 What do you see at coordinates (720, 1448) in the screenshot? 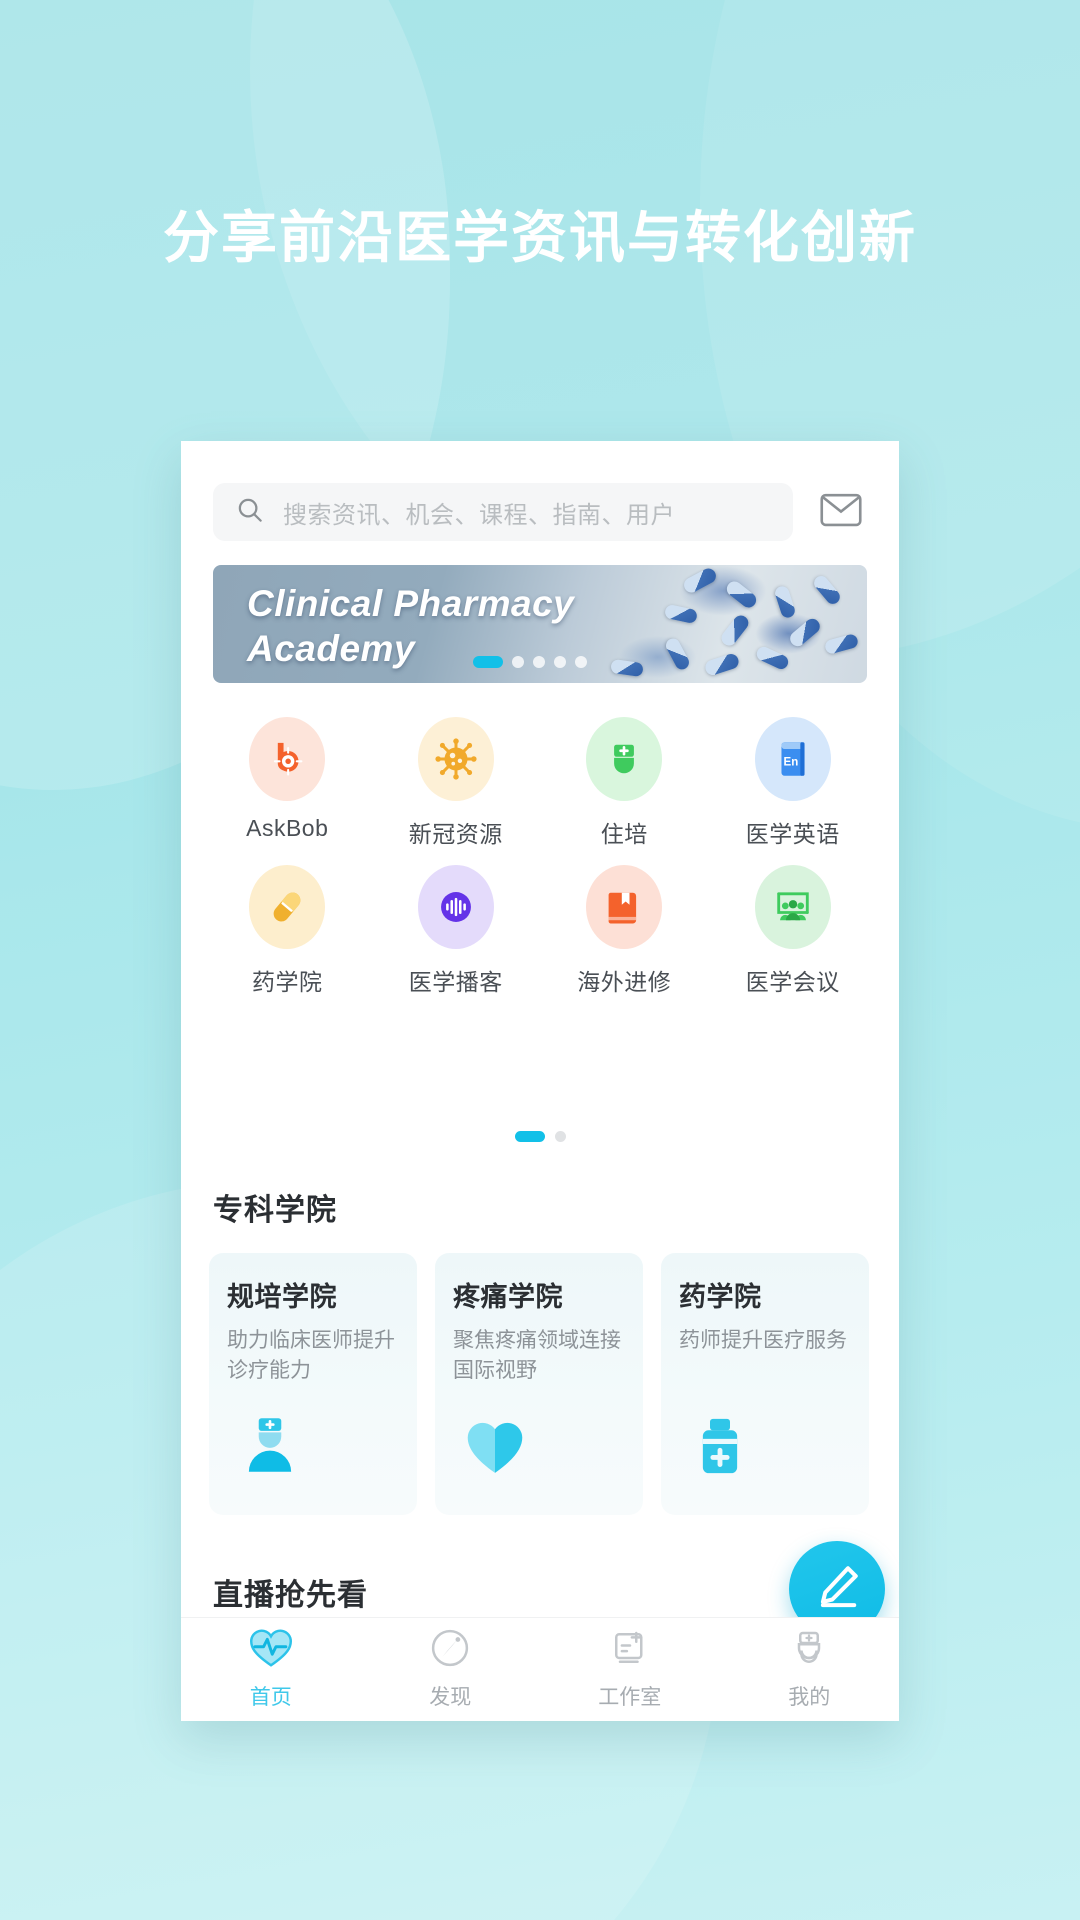
I see `medicine-bottle-icon` at bounding box center [720, 1448].